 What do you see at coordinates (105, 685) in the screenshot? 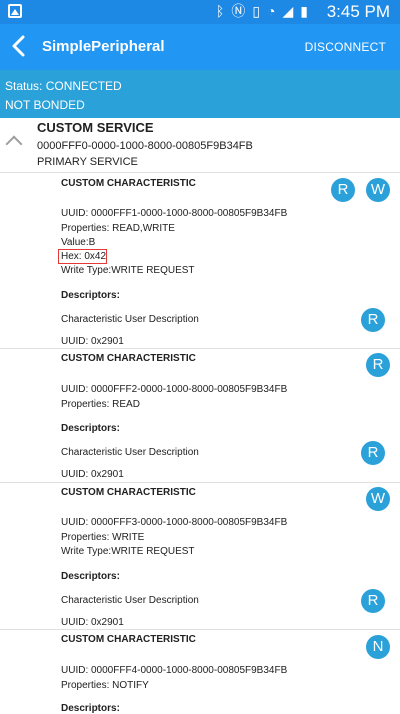
I see `characteristic-properties: Properties: NOTIFY` at bounding box center [105, 685].